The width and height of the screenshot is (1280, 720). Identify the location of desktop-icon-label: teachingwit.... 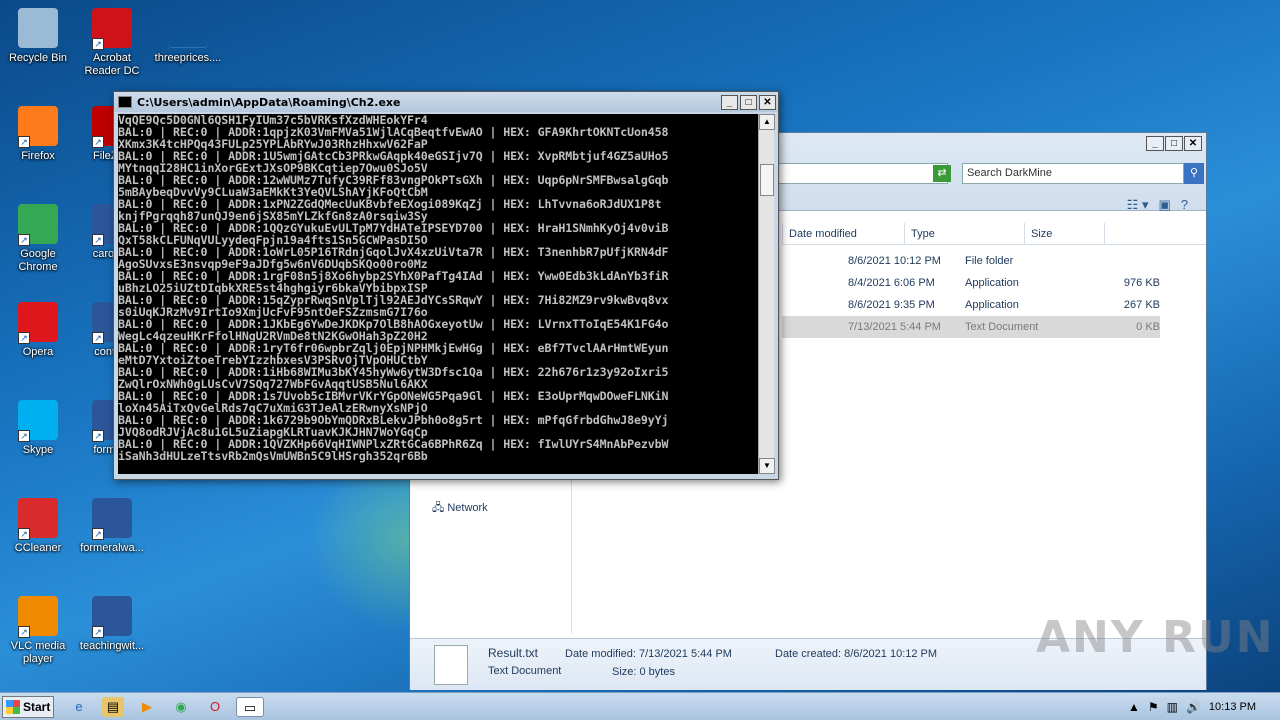
(112, 646).